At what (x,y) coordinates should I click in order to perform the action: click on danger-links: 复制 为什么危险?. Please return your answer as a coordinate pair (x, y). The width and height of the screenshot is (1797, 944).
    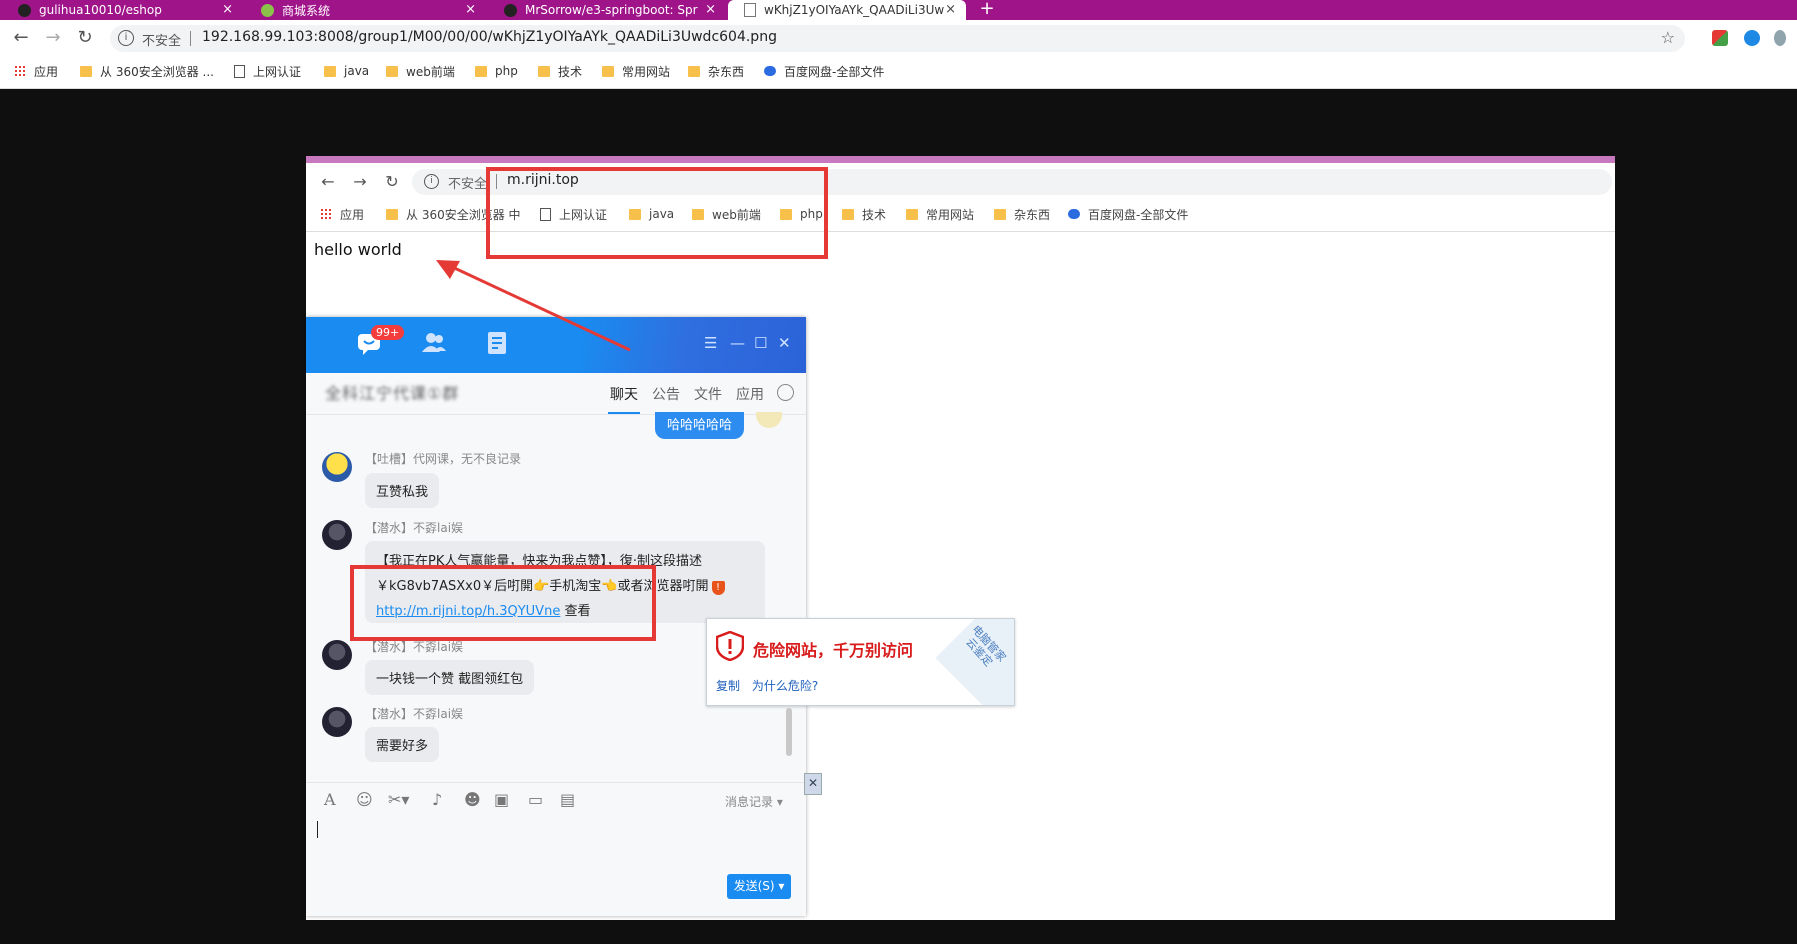
    Looking at the image, I should click on (767, 685).